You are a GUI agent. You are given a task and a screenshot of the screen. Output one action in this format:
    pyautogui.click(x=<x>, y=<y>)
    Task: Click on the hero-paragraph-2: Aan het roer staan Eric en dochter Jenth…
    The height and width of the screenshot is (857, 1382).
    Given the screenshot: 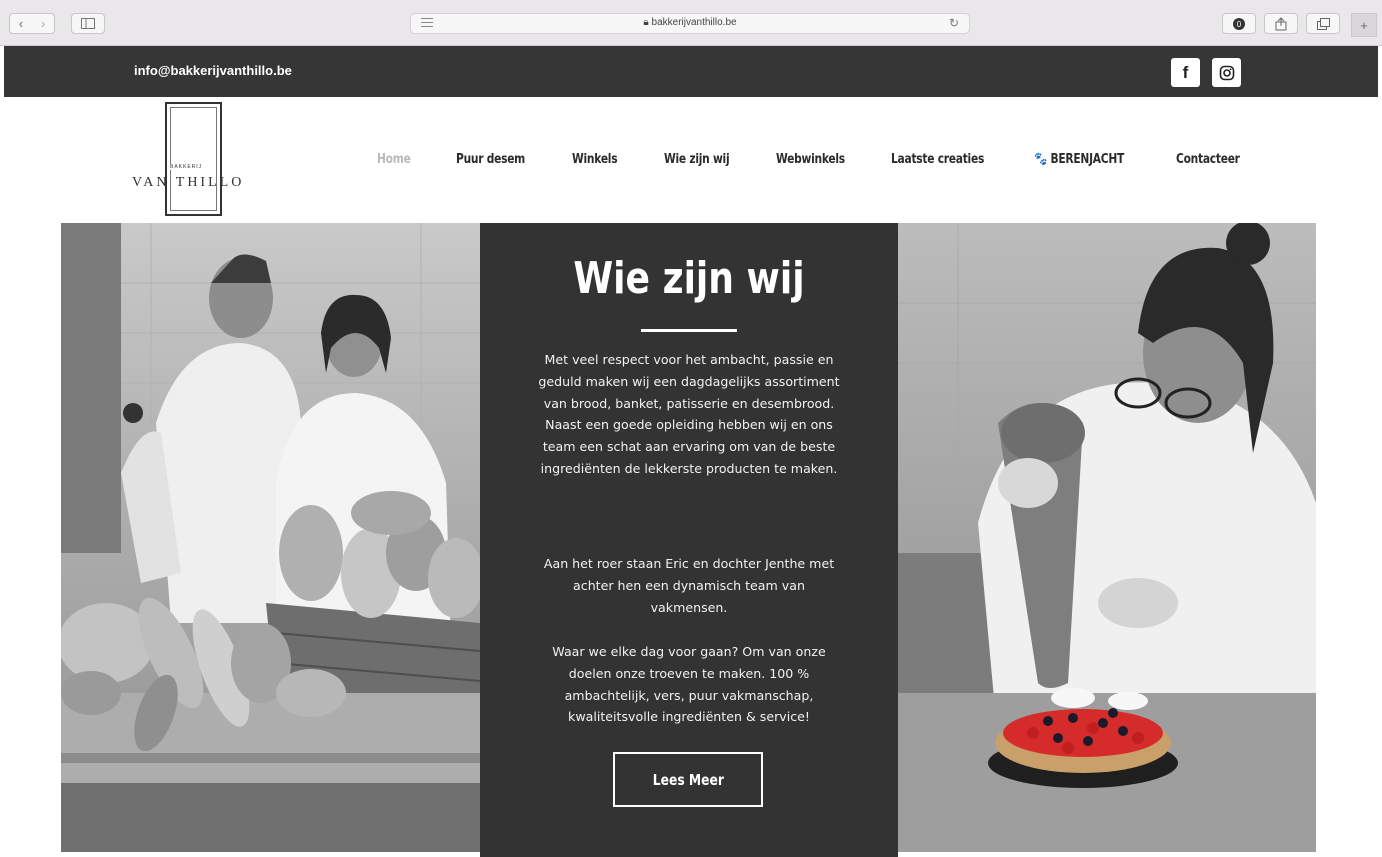 What is the action you would take?
    pyautogui.click(x=689, y=585)
    